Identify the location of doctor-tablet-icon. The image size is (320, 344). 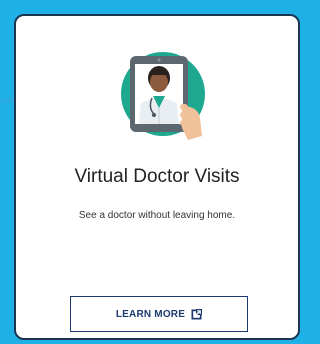
(163, 96).